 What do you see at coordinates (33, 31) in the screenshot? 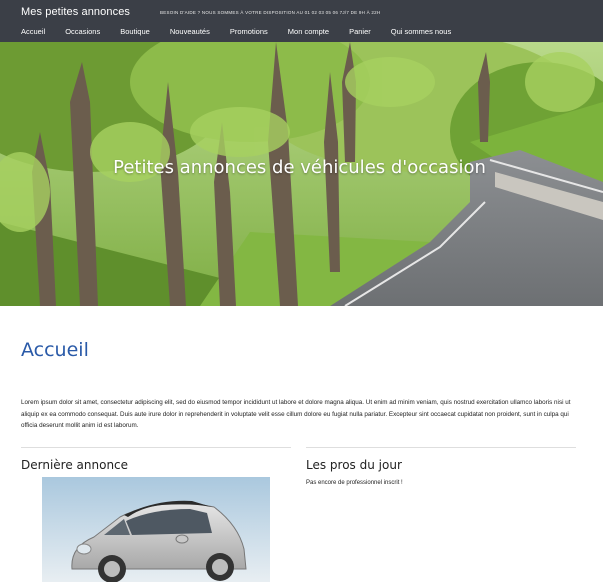
I see `nav-item-accueil: Accueil` at bounding box center [33, 31].